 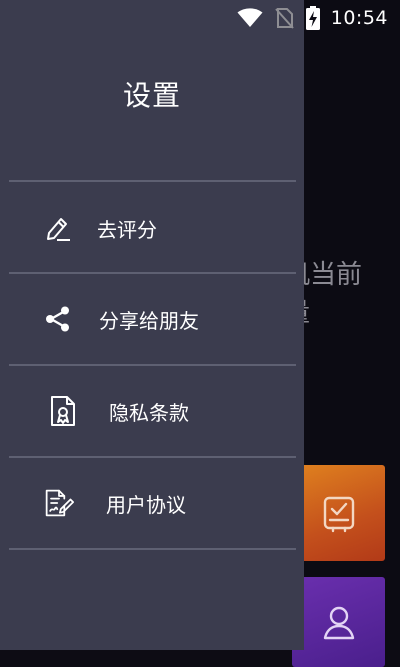 I want to click on agreement-document-icon, so click(x=59, y=503).